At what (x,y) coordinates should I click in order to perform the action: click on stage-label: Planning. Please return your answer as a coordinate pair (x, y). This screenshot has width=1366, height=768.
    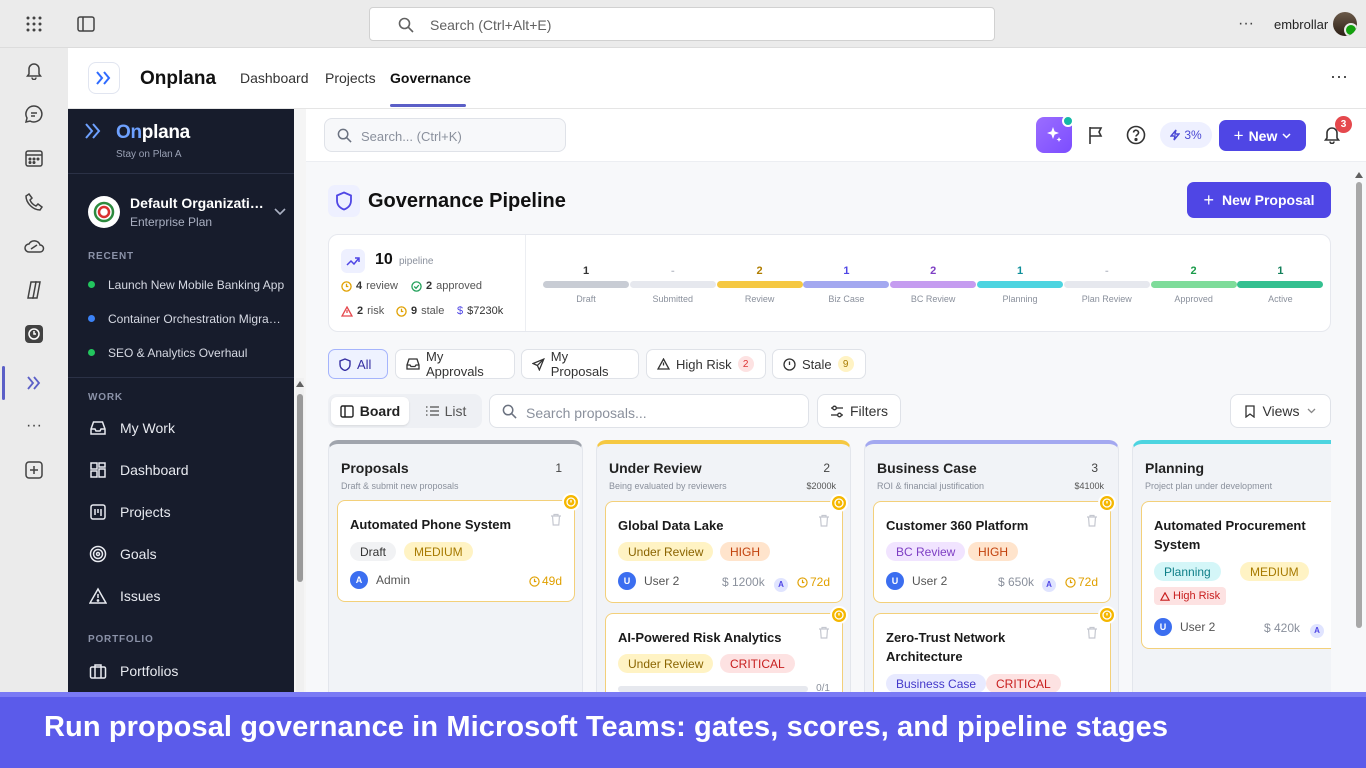
    Looking at the image, I should click on (1020, 299).